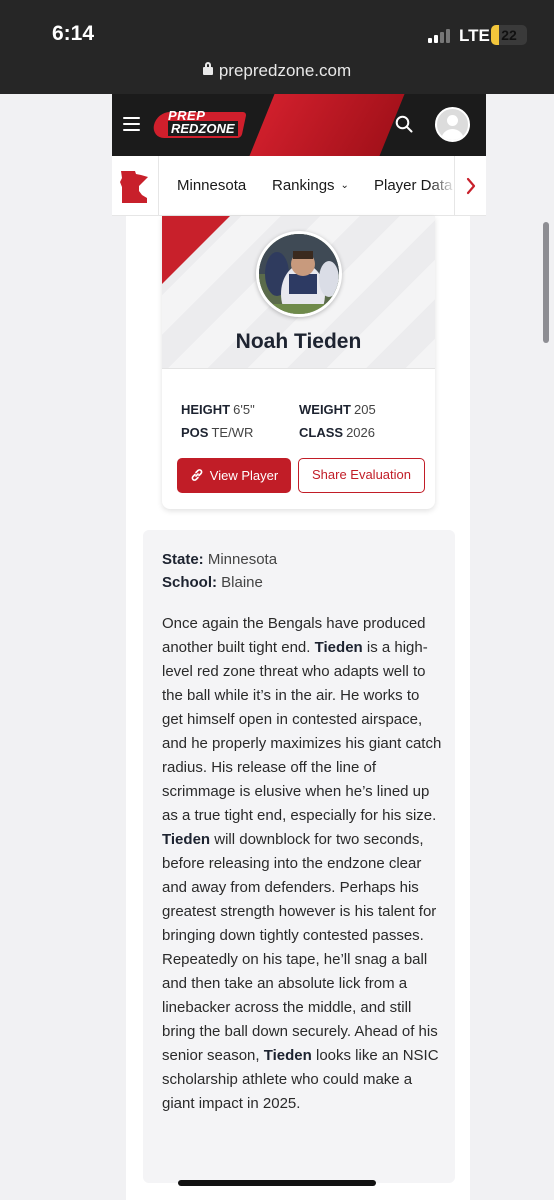 Image resolution: width=554 pixels, height=1200 pixels. I want to click on school-line: School: Blaine, so click(212, 582).